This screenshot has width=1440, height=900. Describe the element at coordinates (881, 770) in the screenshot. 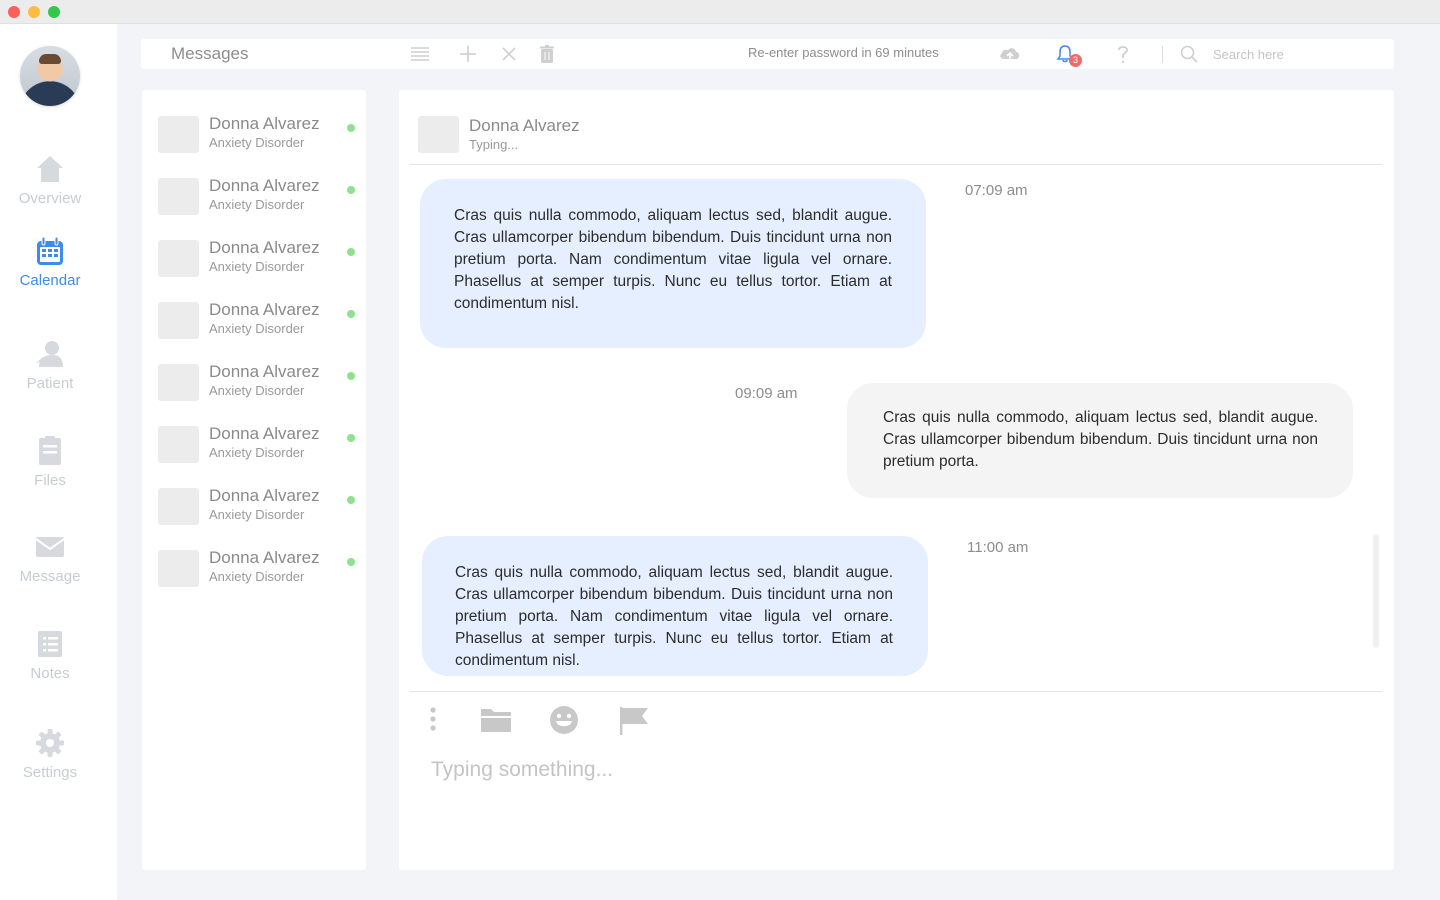

I see `message-input` at that location.